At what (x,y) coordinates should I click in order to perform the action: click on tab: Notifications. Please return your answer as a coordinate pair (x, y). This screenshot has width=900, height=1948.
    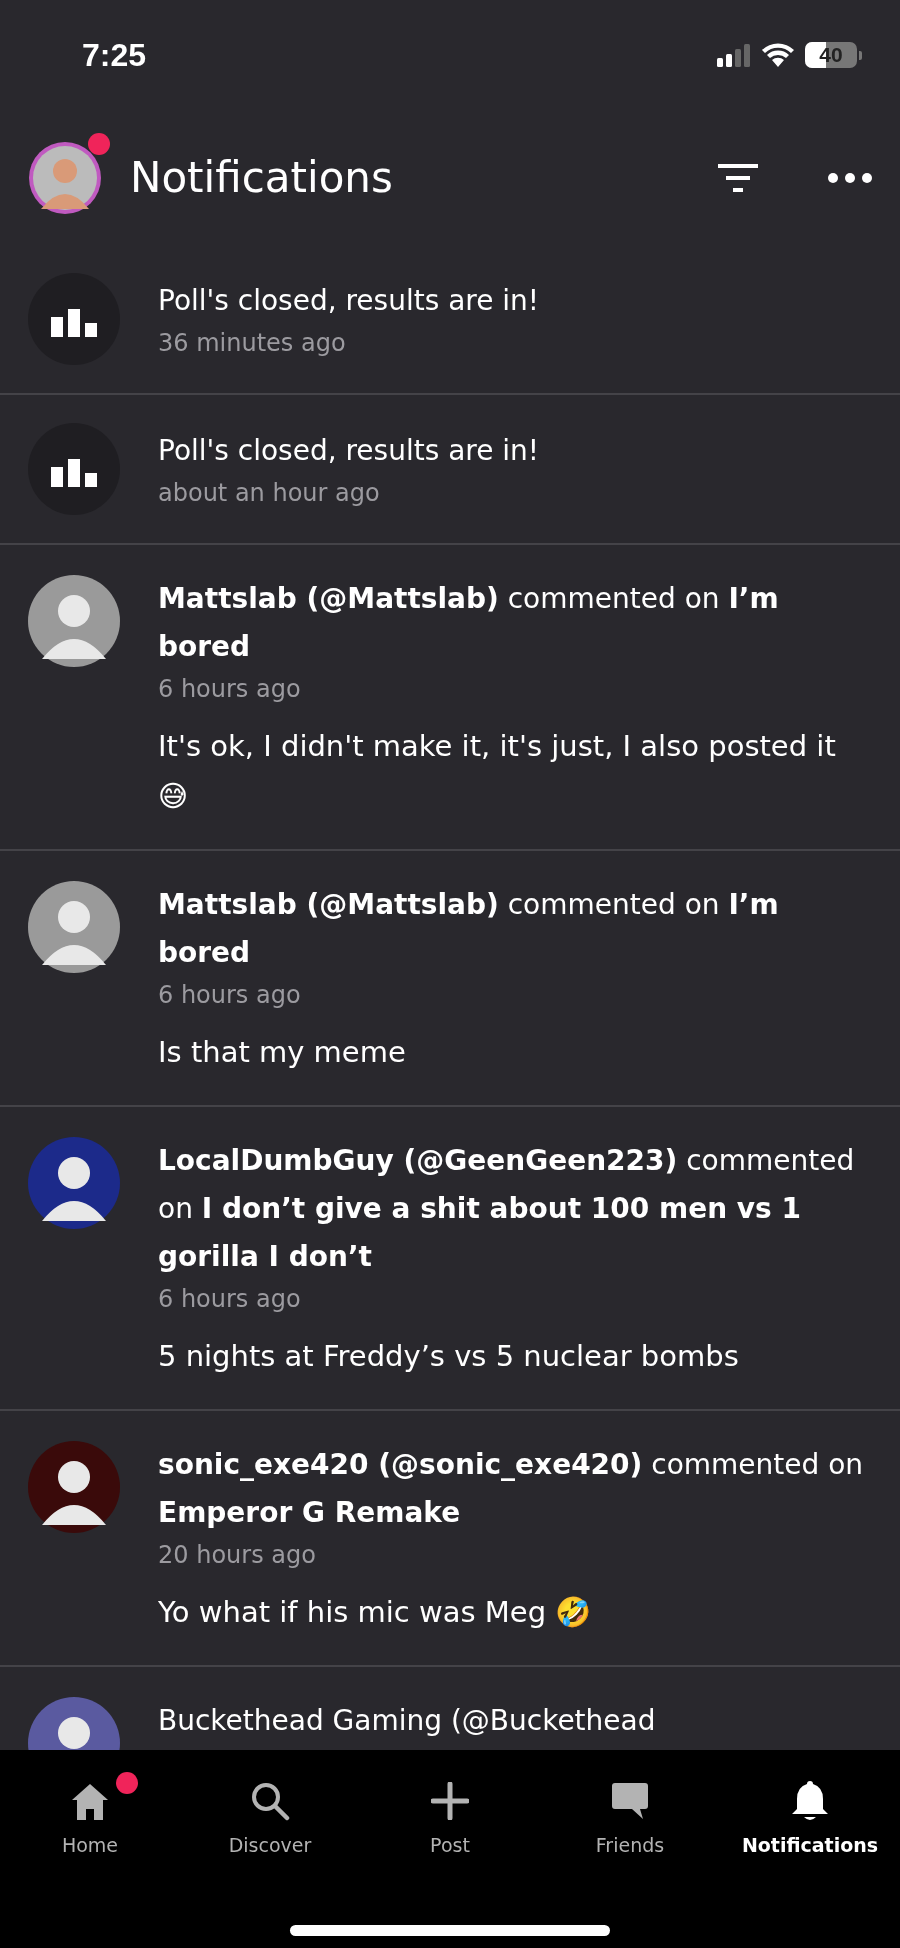
    Looking at the image, I should click on (810, 1814).